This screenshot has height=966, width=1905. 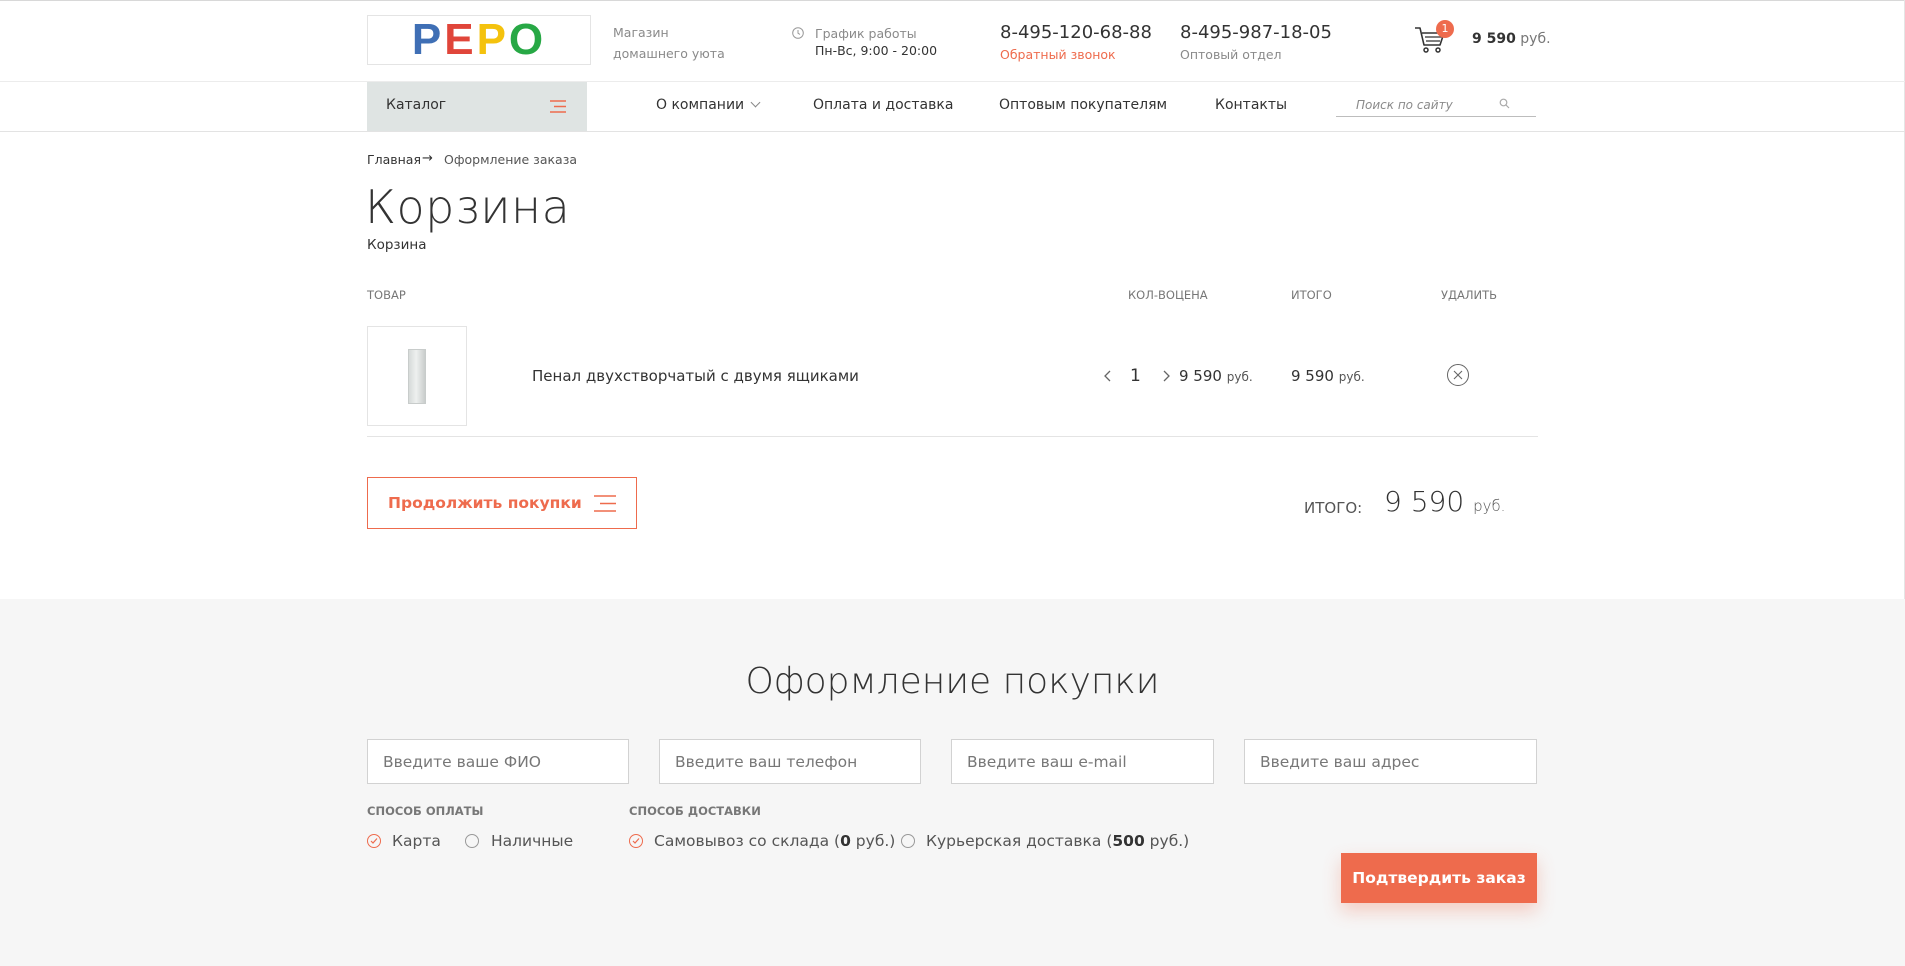 What do you see at coordinates (468, 207) in the screenshot?
I see `page-title: Корзина` at bounding box center [468, 207].